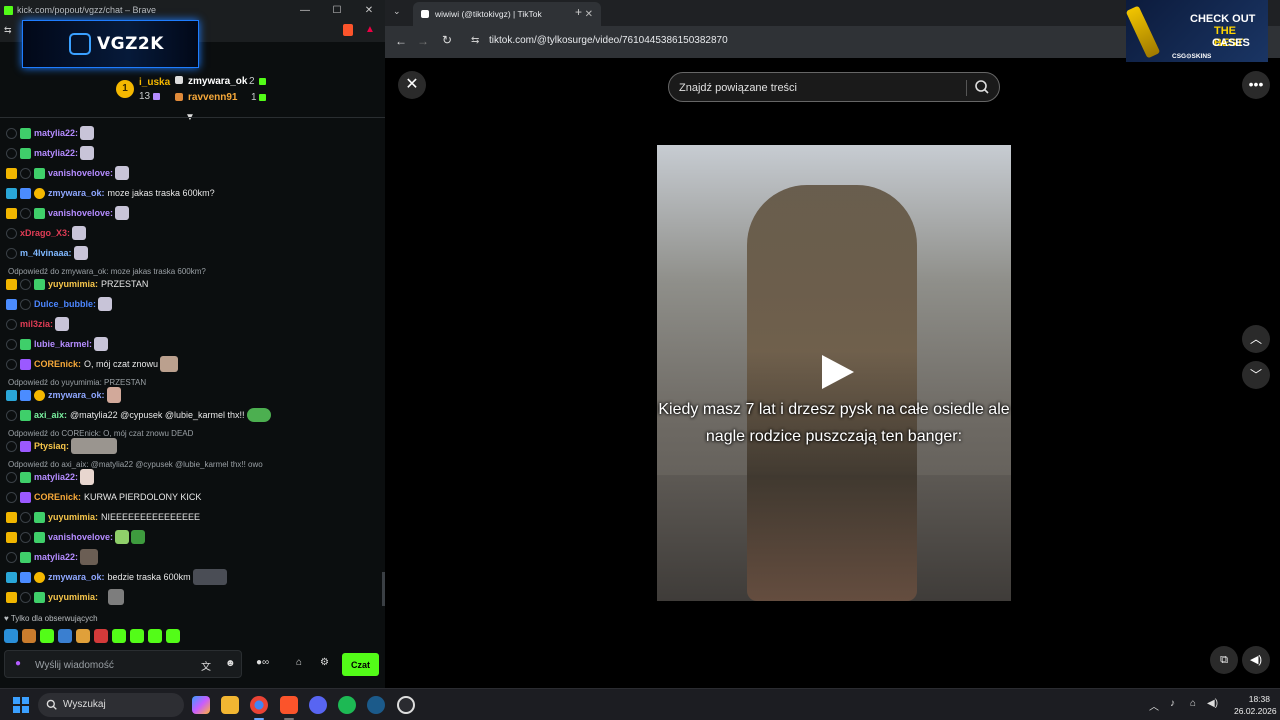  What do you see at coordinates (8, 10) in the screenshot?
I see `kick-logo-icon` at bounding box center [8, 10].